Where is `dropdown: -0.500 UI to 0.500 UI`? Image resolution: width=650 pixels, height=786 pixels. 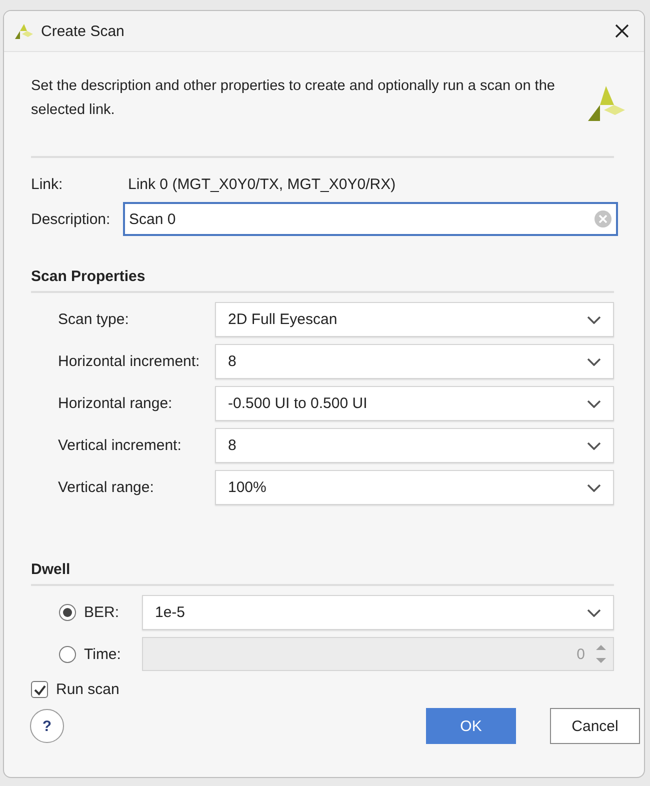 dropdown: -0.500 UI to 0.500 UI is located at coordinates (414, 403).